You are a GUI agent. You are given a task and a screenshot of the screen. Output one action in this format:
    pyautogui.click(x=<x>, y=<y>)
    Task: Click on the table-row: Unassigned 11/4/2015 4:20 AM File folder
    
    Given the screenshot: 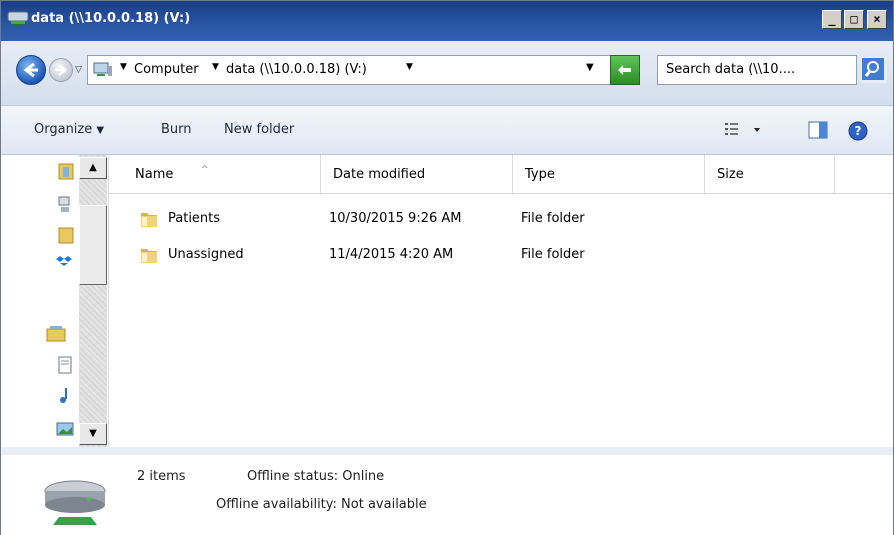 What is the action you would take?
    pyautogui.click(x=501, y=256)
    